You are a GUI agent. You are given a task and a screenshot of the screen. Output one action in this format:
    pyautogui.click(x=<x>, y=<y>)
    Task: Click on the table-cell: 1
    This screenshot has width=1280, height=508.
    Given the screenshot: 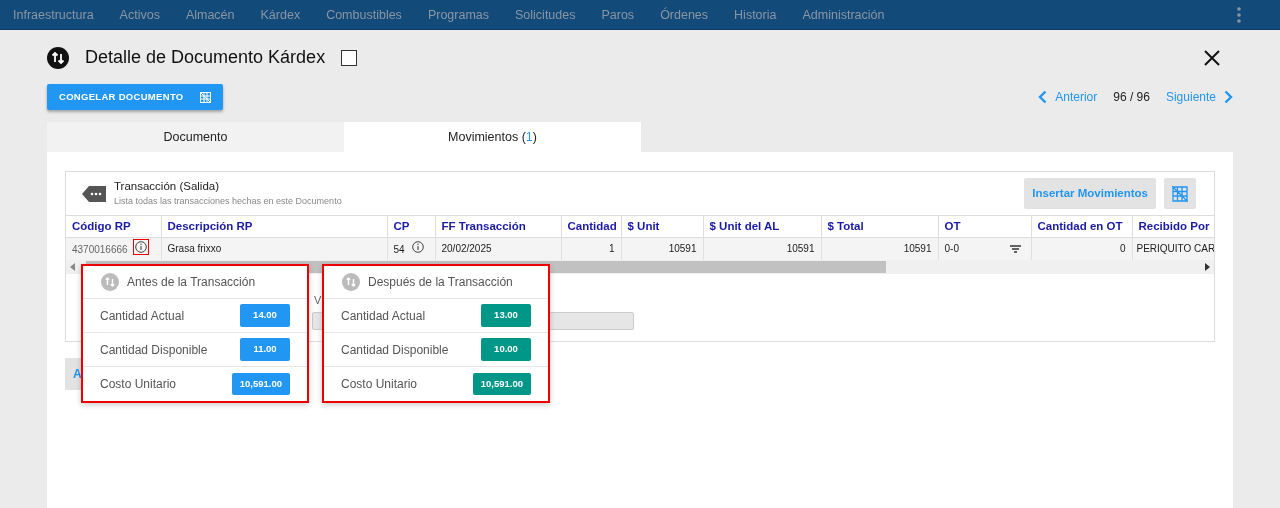 What is the action you would take?
    pyautogui.click(x=611, y=249)
    